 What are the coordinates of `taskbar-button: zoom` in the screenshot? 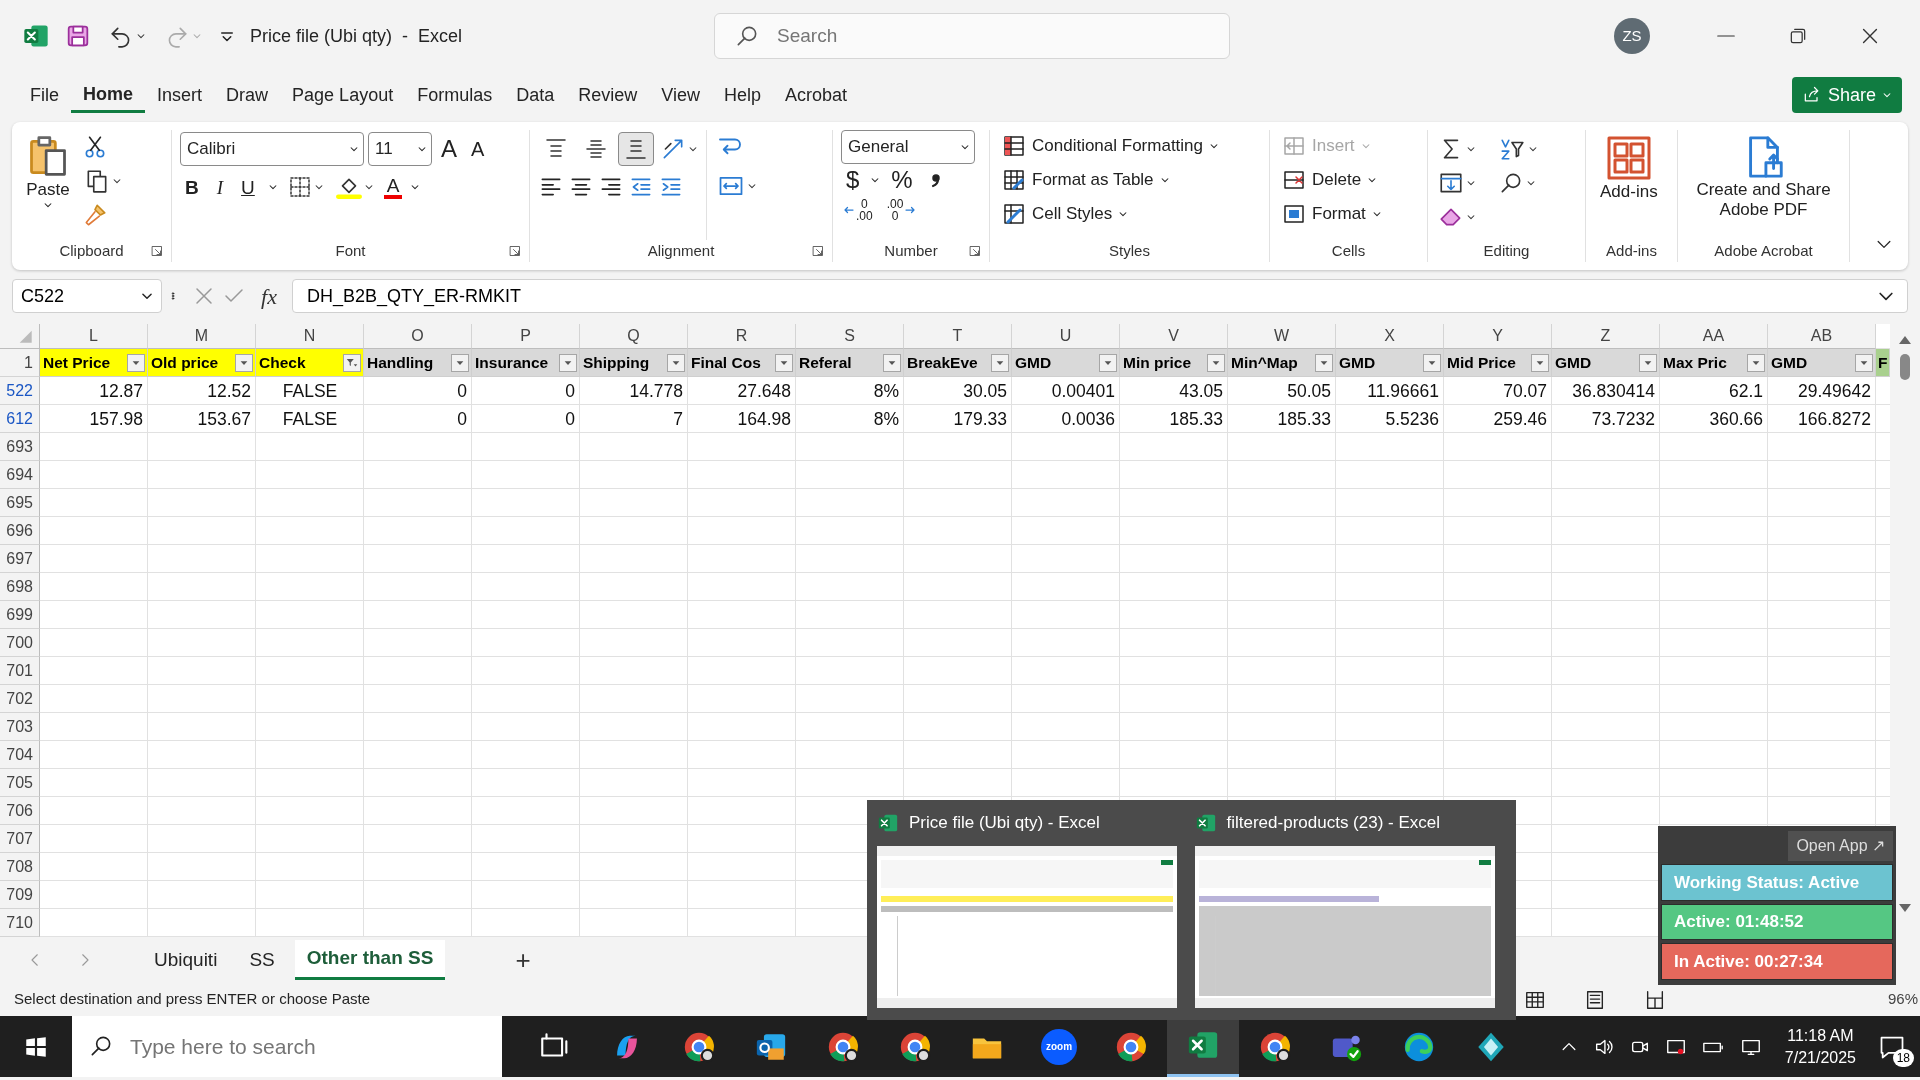 It's located at (1059, 1046).